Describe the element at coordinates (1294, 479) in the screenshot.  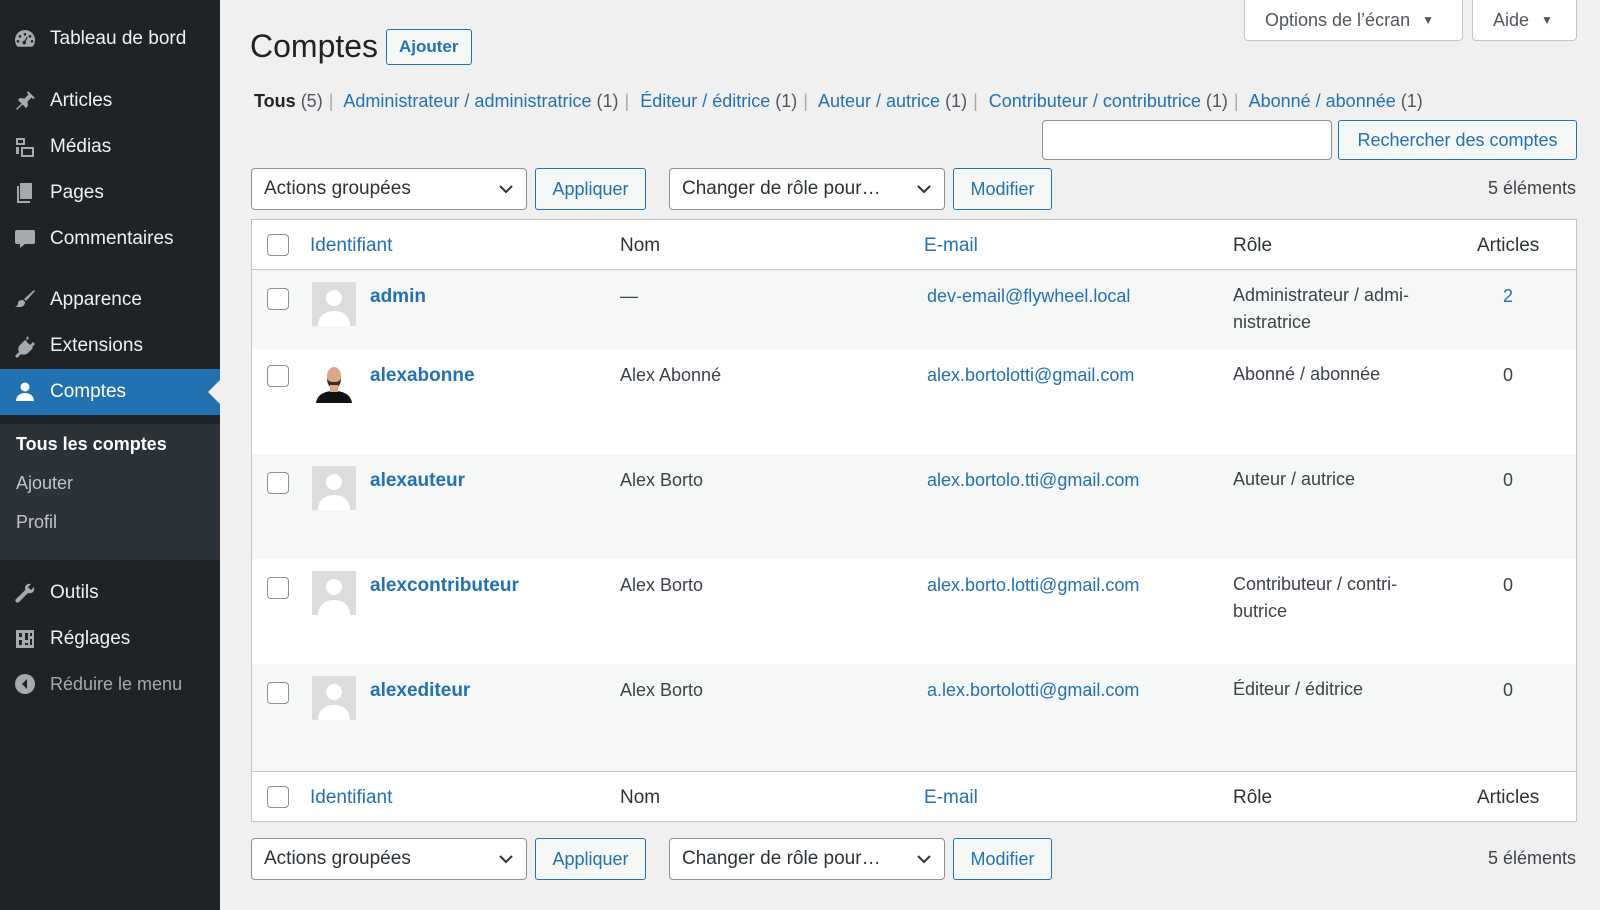
I see `role-cell: Auteur / autrice` at that location.